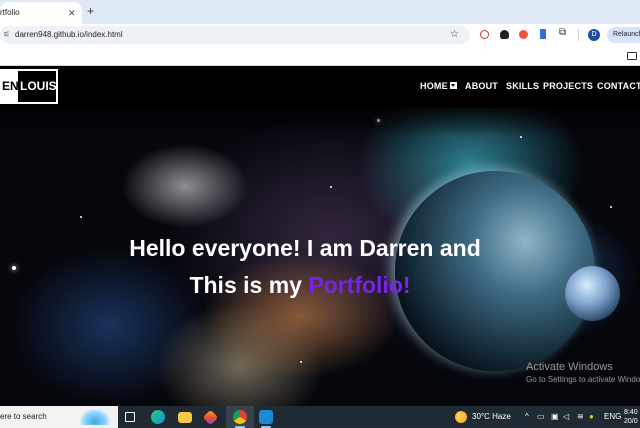 This screenshot has height=428, width=640. Describe the element at coordinates (38, 86) in the screenshot. I see `logo-last-name: LOUIS` at that location.